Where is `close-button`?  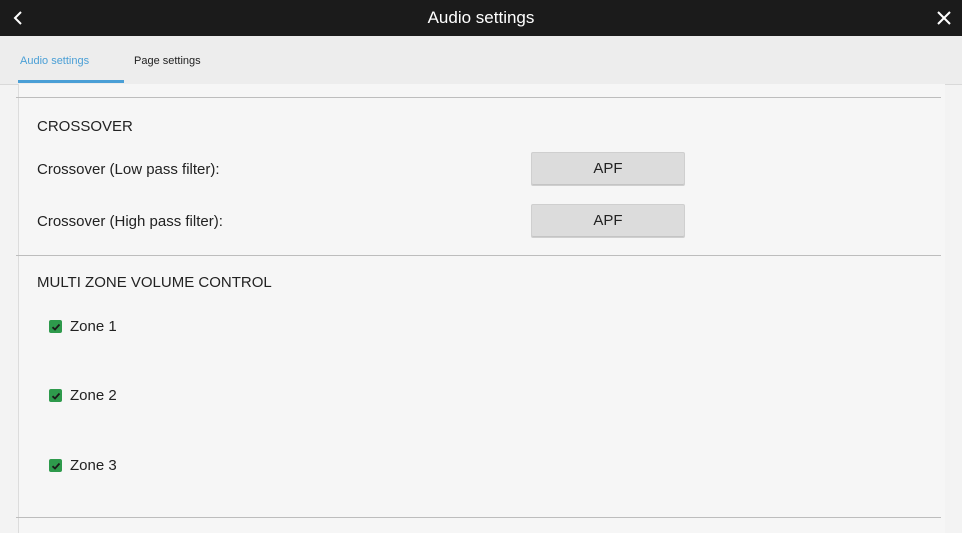 close-button is located at coordinates (944, 18).